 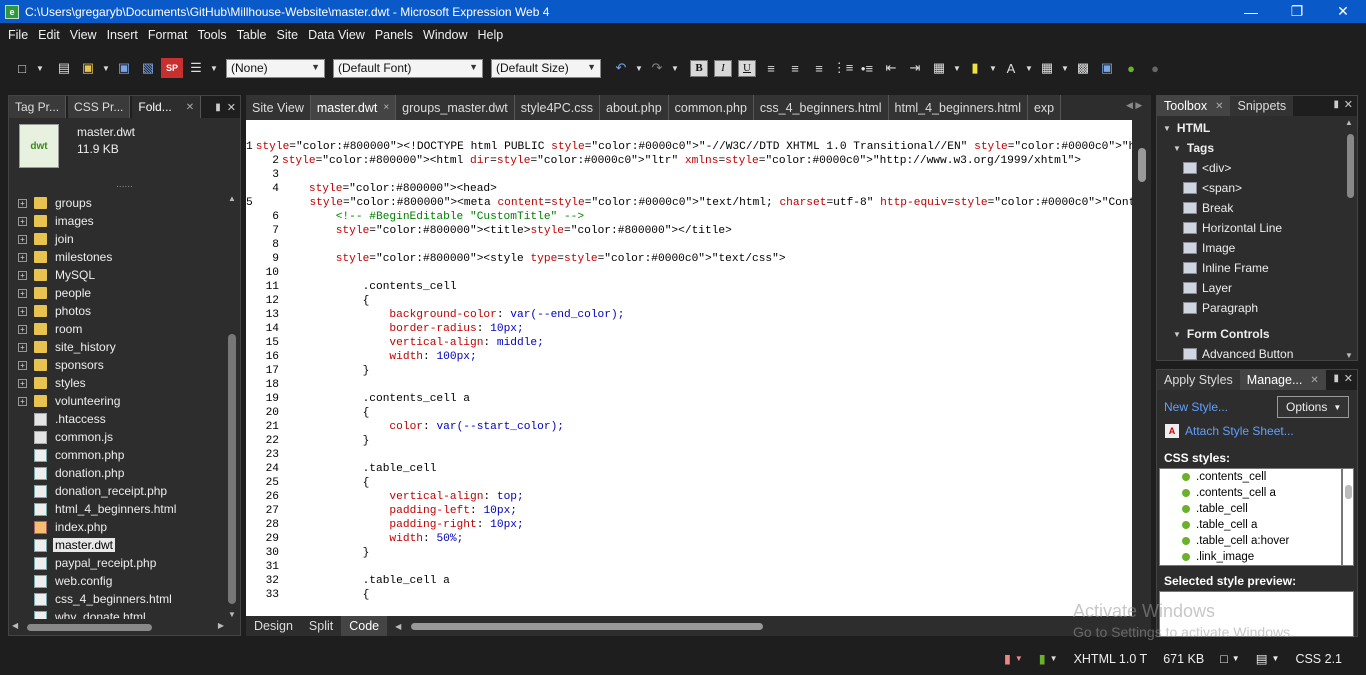 I want to click on toolbox-item: <div>, so click(x=1257, y=168).